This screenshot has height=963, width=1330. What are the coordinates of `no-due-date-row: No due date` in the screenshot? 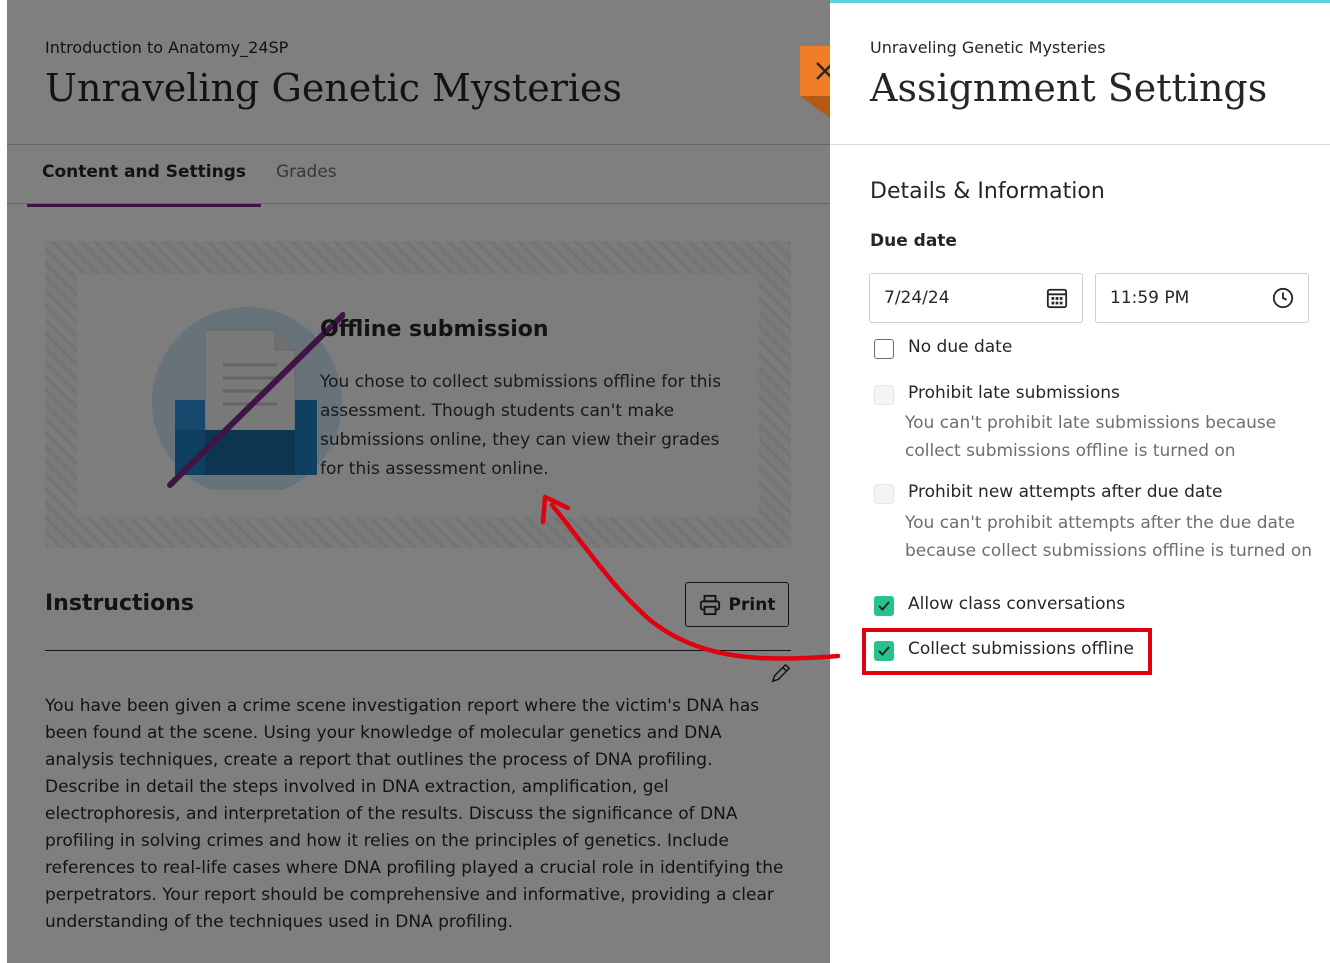 It's located at (943, 348).